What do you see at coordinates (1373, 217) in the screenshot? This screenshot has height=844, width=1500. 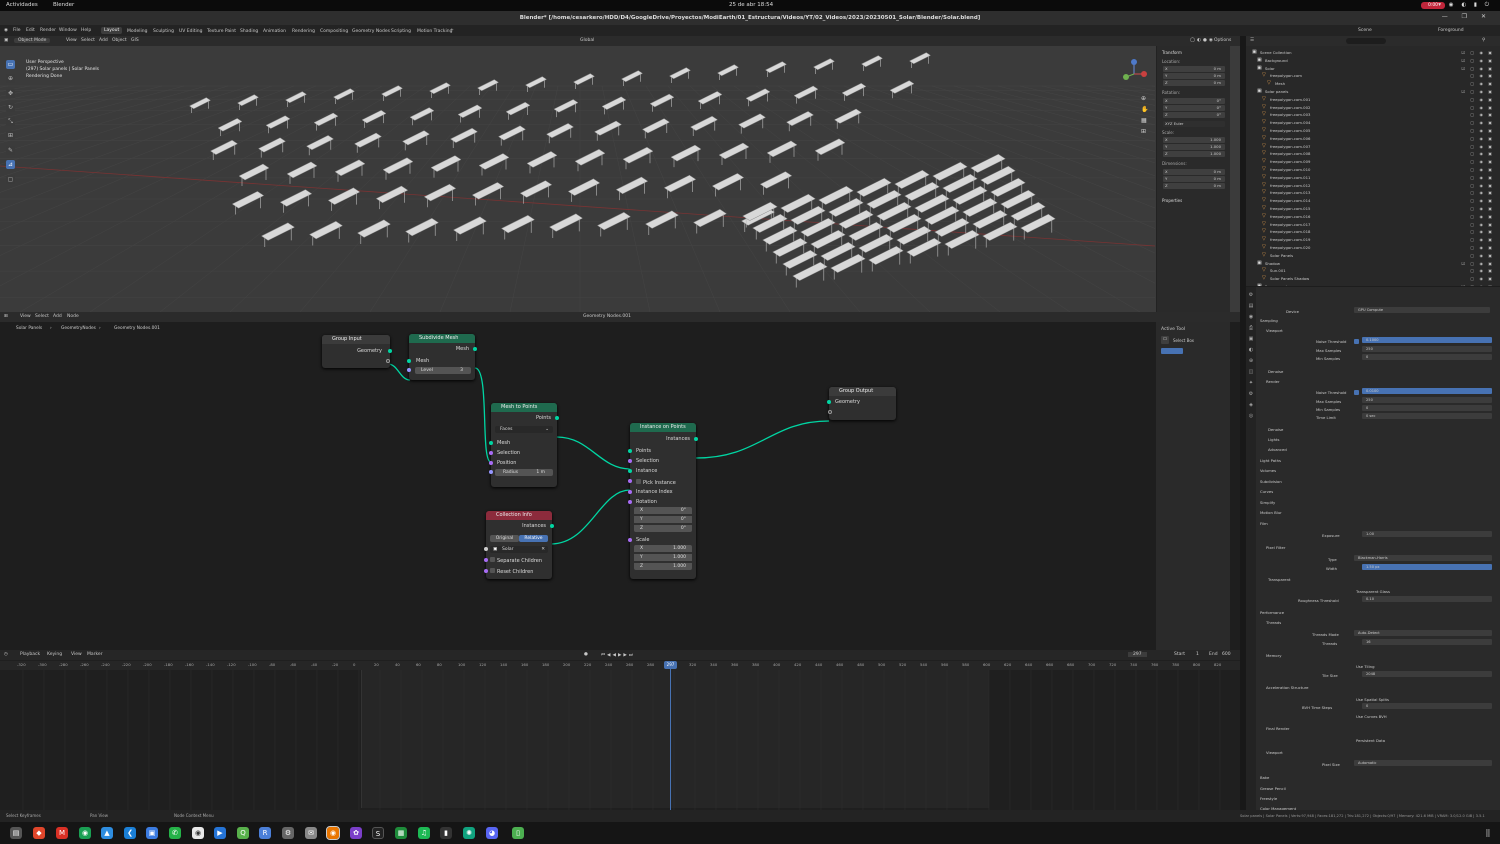 I see `outliner-row: ▽ freepolygon.com.016 ▢ ◉ ▣` at bounding box center [1373, 217].